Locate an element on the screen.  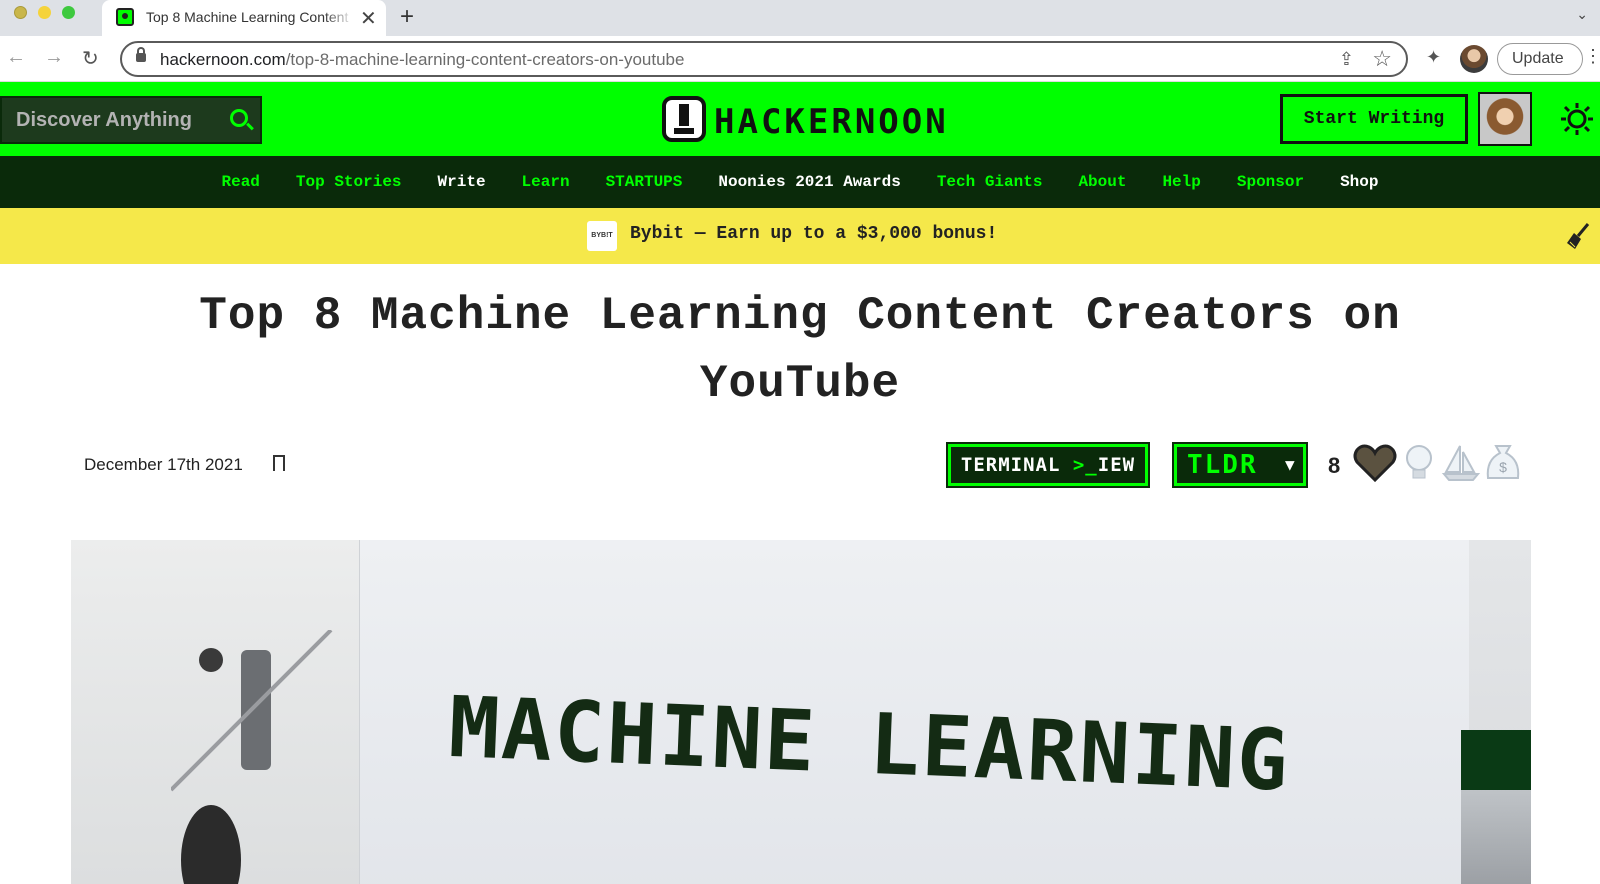
nav-item-read: Read is located at coordinates (241, 182).